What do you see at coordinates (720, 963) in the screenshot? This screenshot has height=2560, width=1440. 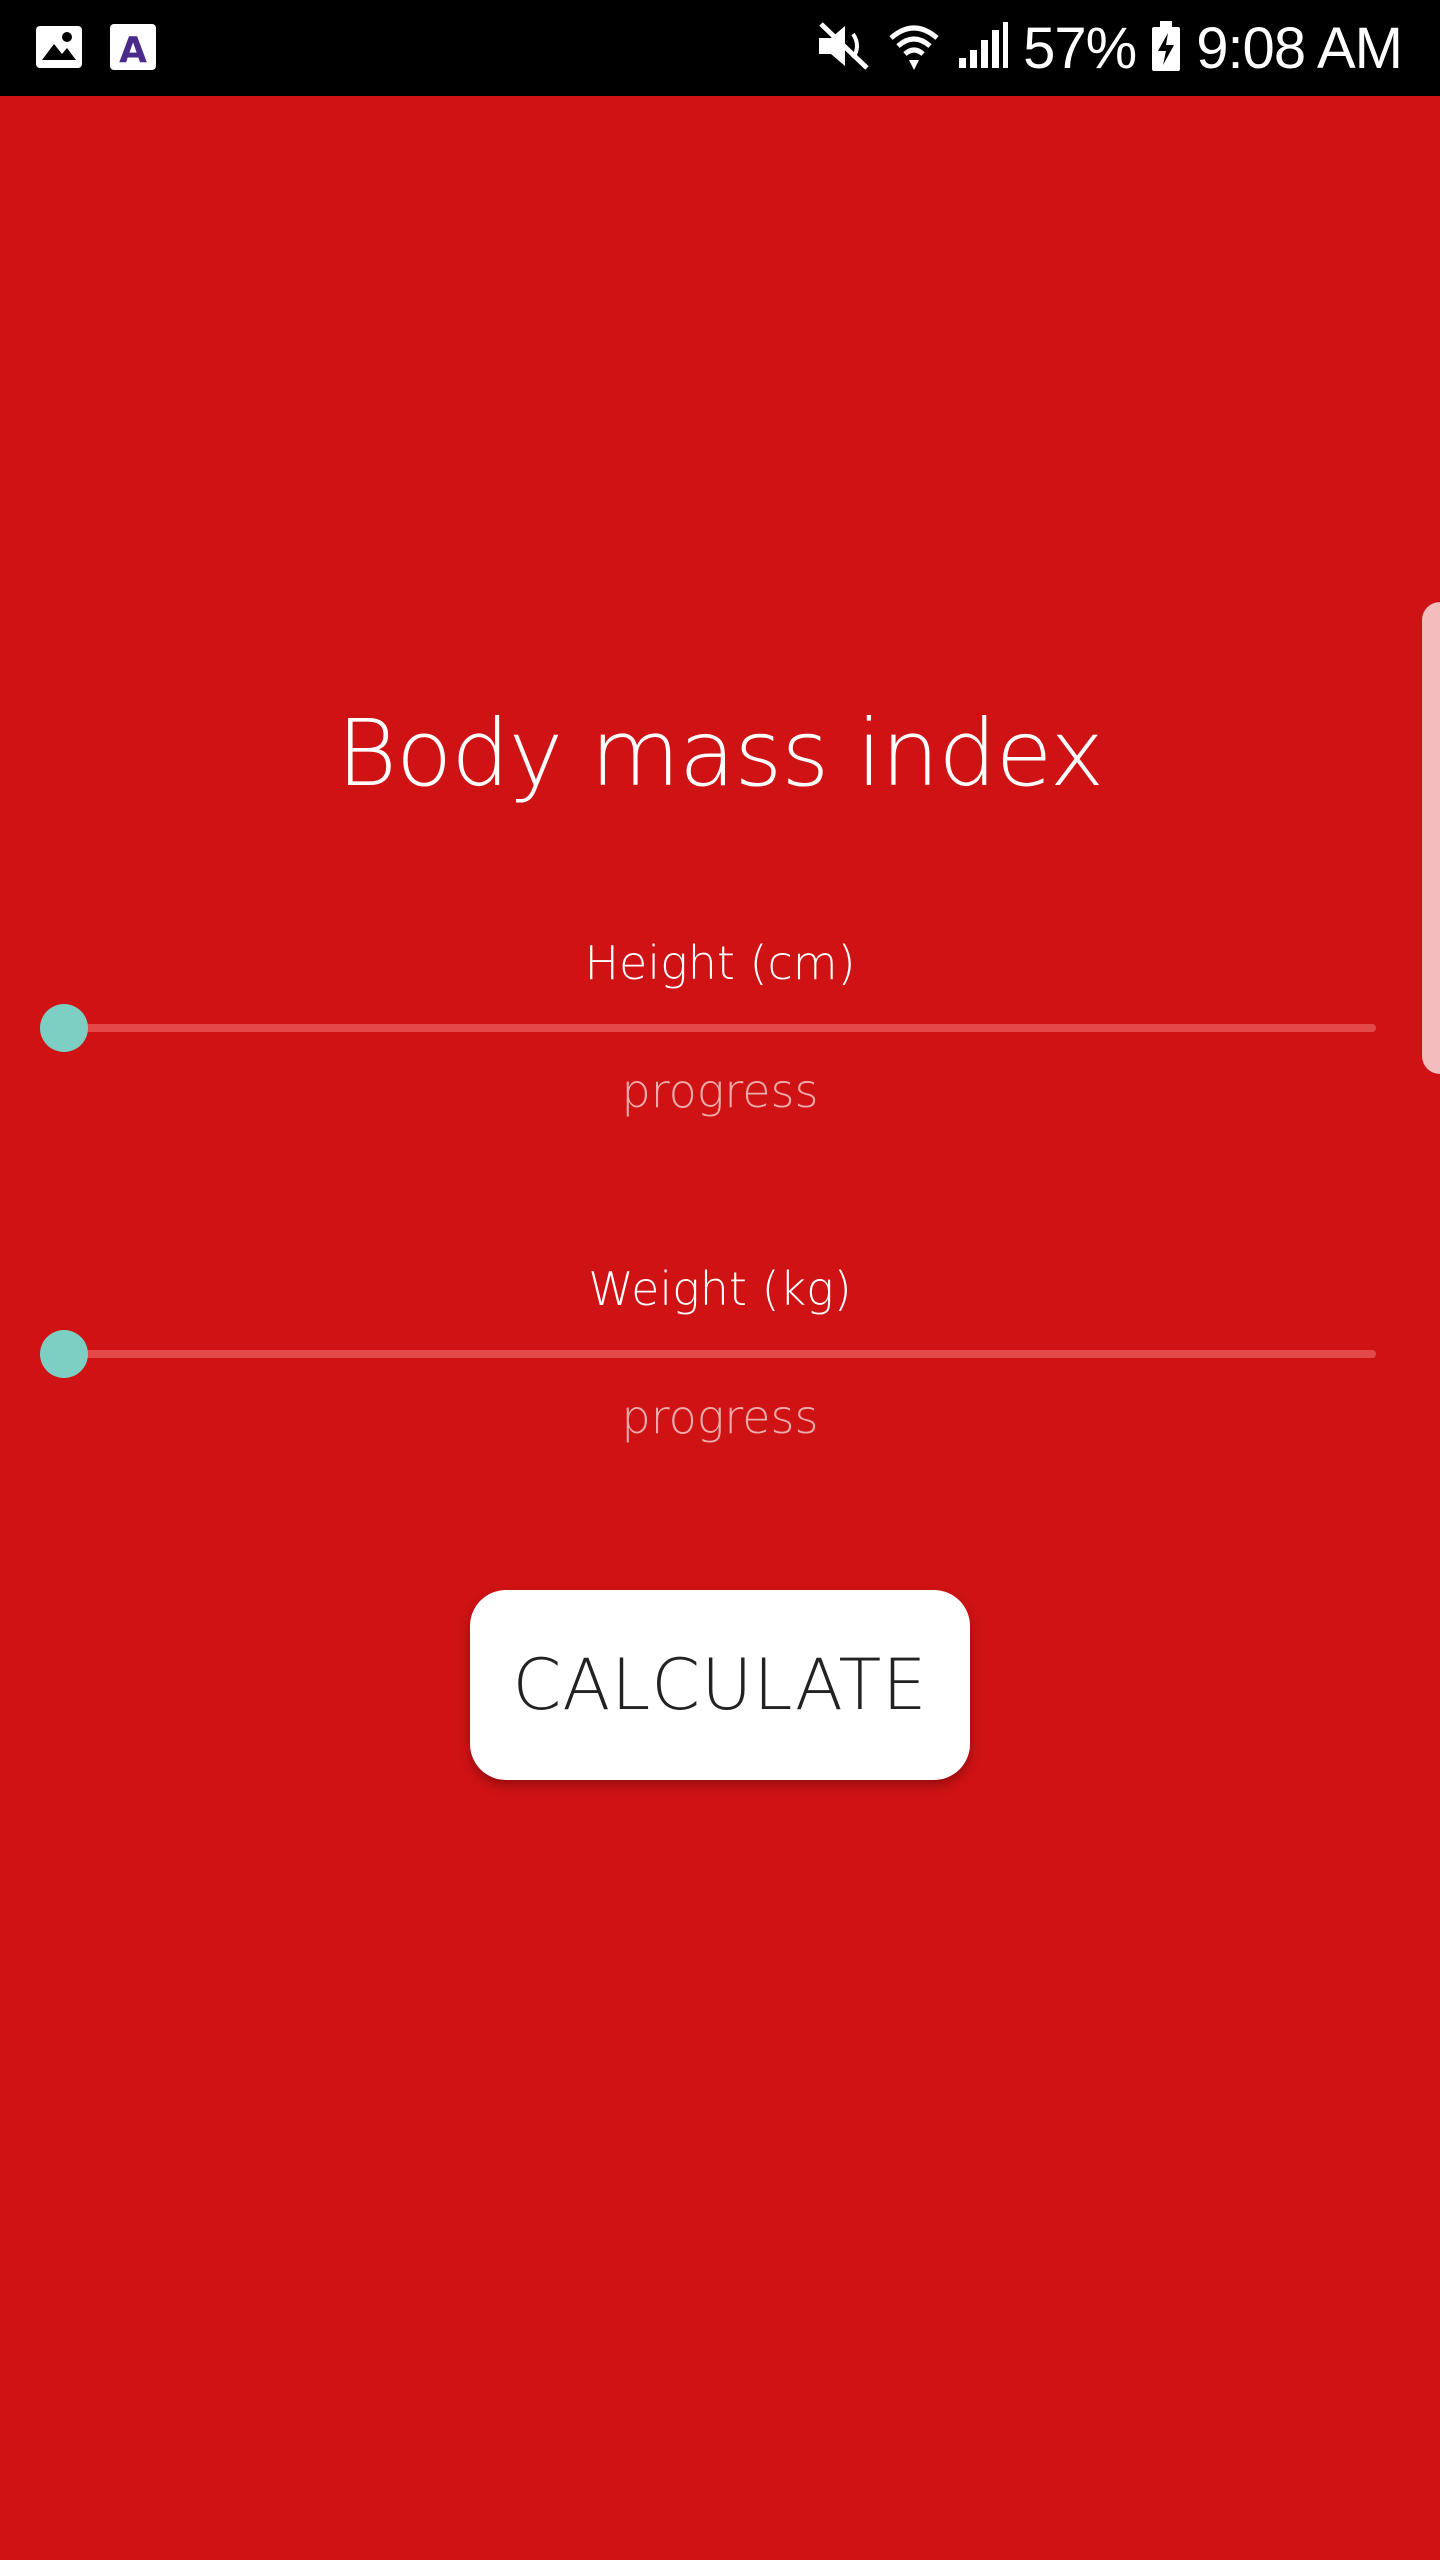 I see `height-label: Height (cm)` at bounding box center [720, 963].